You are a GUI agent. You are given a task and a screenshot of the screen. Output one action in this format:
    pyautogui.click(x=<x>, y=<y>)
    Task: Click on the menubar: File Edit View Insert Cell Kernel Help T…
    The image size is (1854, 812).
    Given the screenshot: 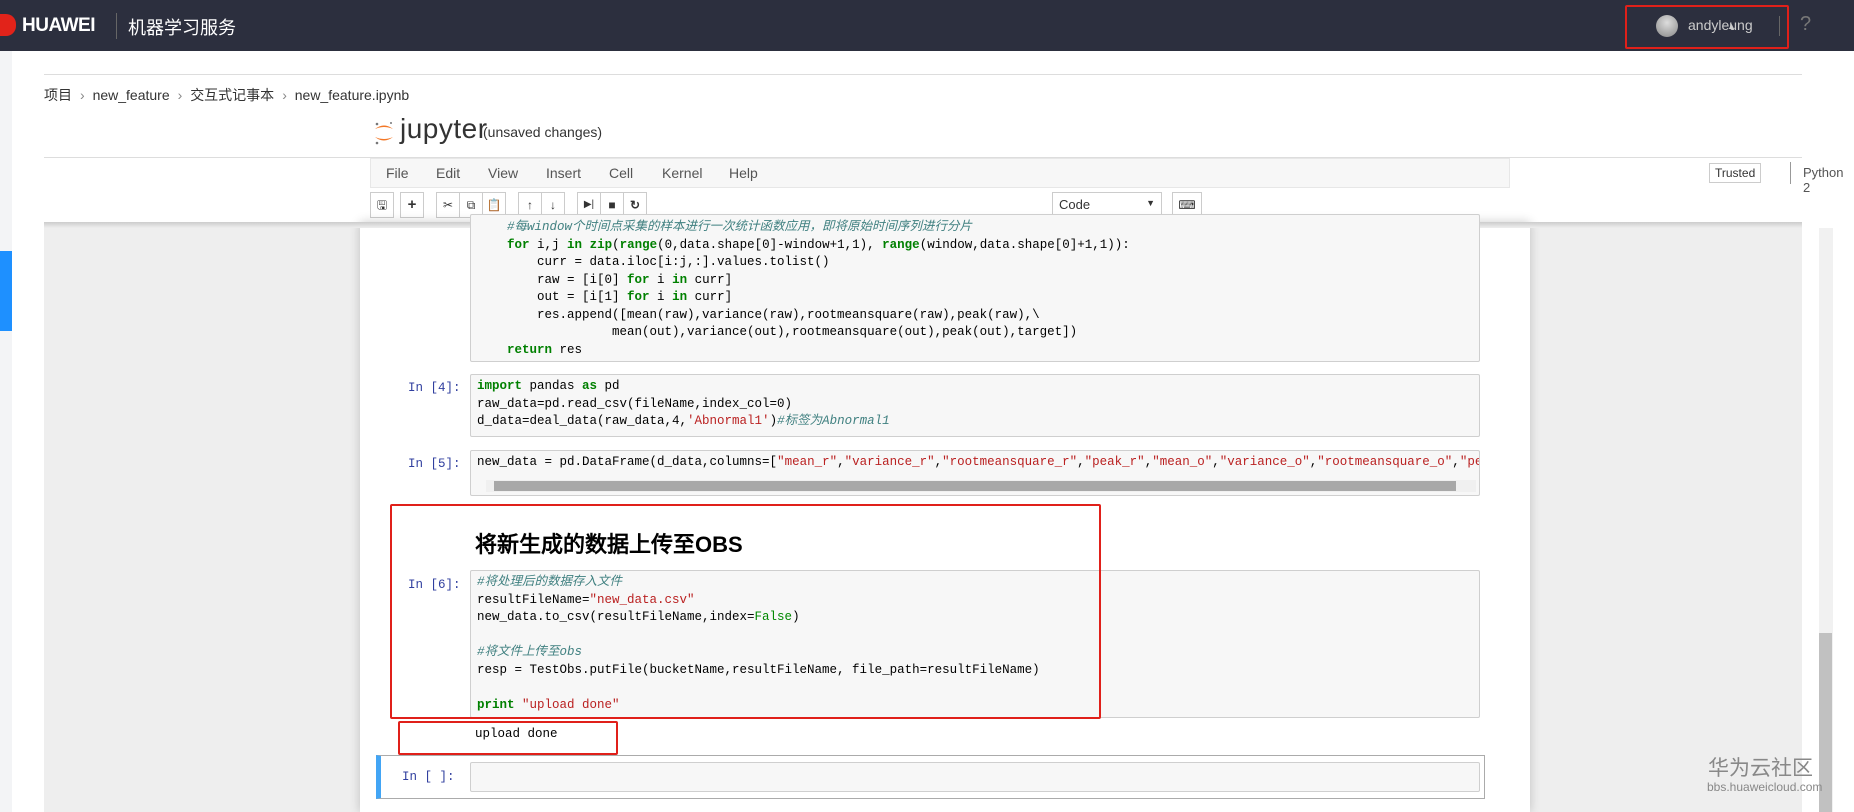 What is the action you would take?
    pyautogui.click(x=1106, y=176)
    